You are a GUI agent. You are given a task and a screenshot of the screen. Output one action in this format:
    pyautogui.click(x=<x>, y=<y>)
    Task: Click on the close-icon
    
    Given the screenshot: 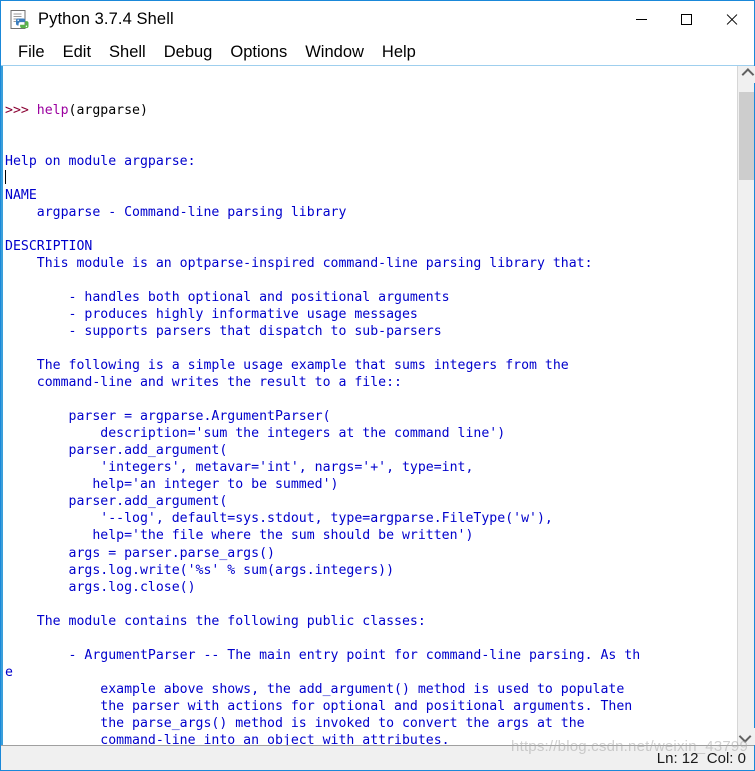 What is the action you would take?
    pyautogui.click(x=731, y=19)
    